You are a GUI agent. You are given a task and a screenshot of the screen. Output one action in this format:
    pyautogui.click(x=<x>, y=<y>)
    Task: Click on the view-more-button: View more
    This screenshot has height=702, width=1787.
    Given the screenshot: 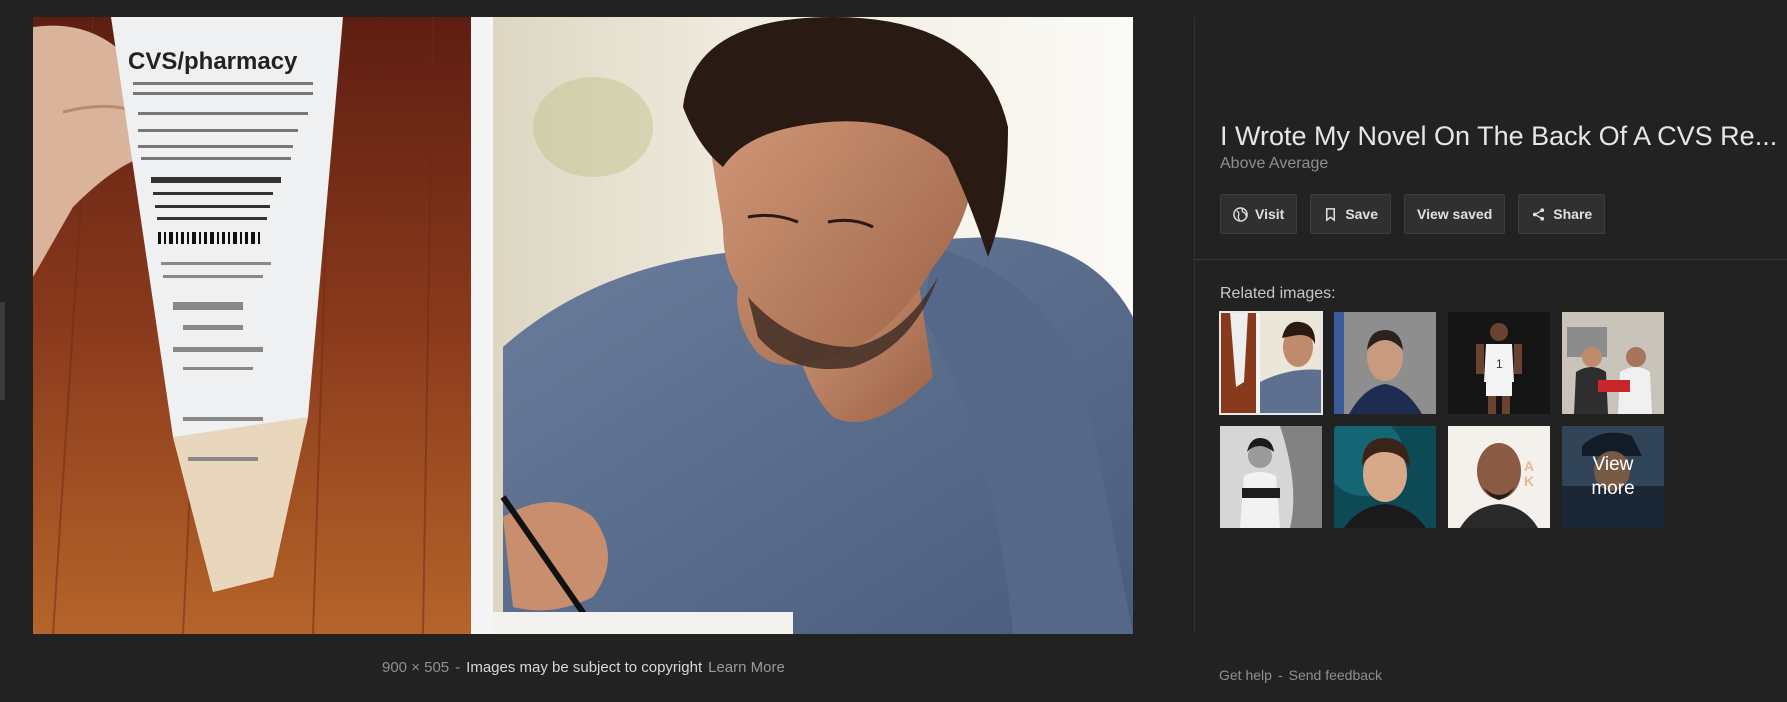 What is the action you would take?
    pyautogui.click(x=1613, y=477)
    